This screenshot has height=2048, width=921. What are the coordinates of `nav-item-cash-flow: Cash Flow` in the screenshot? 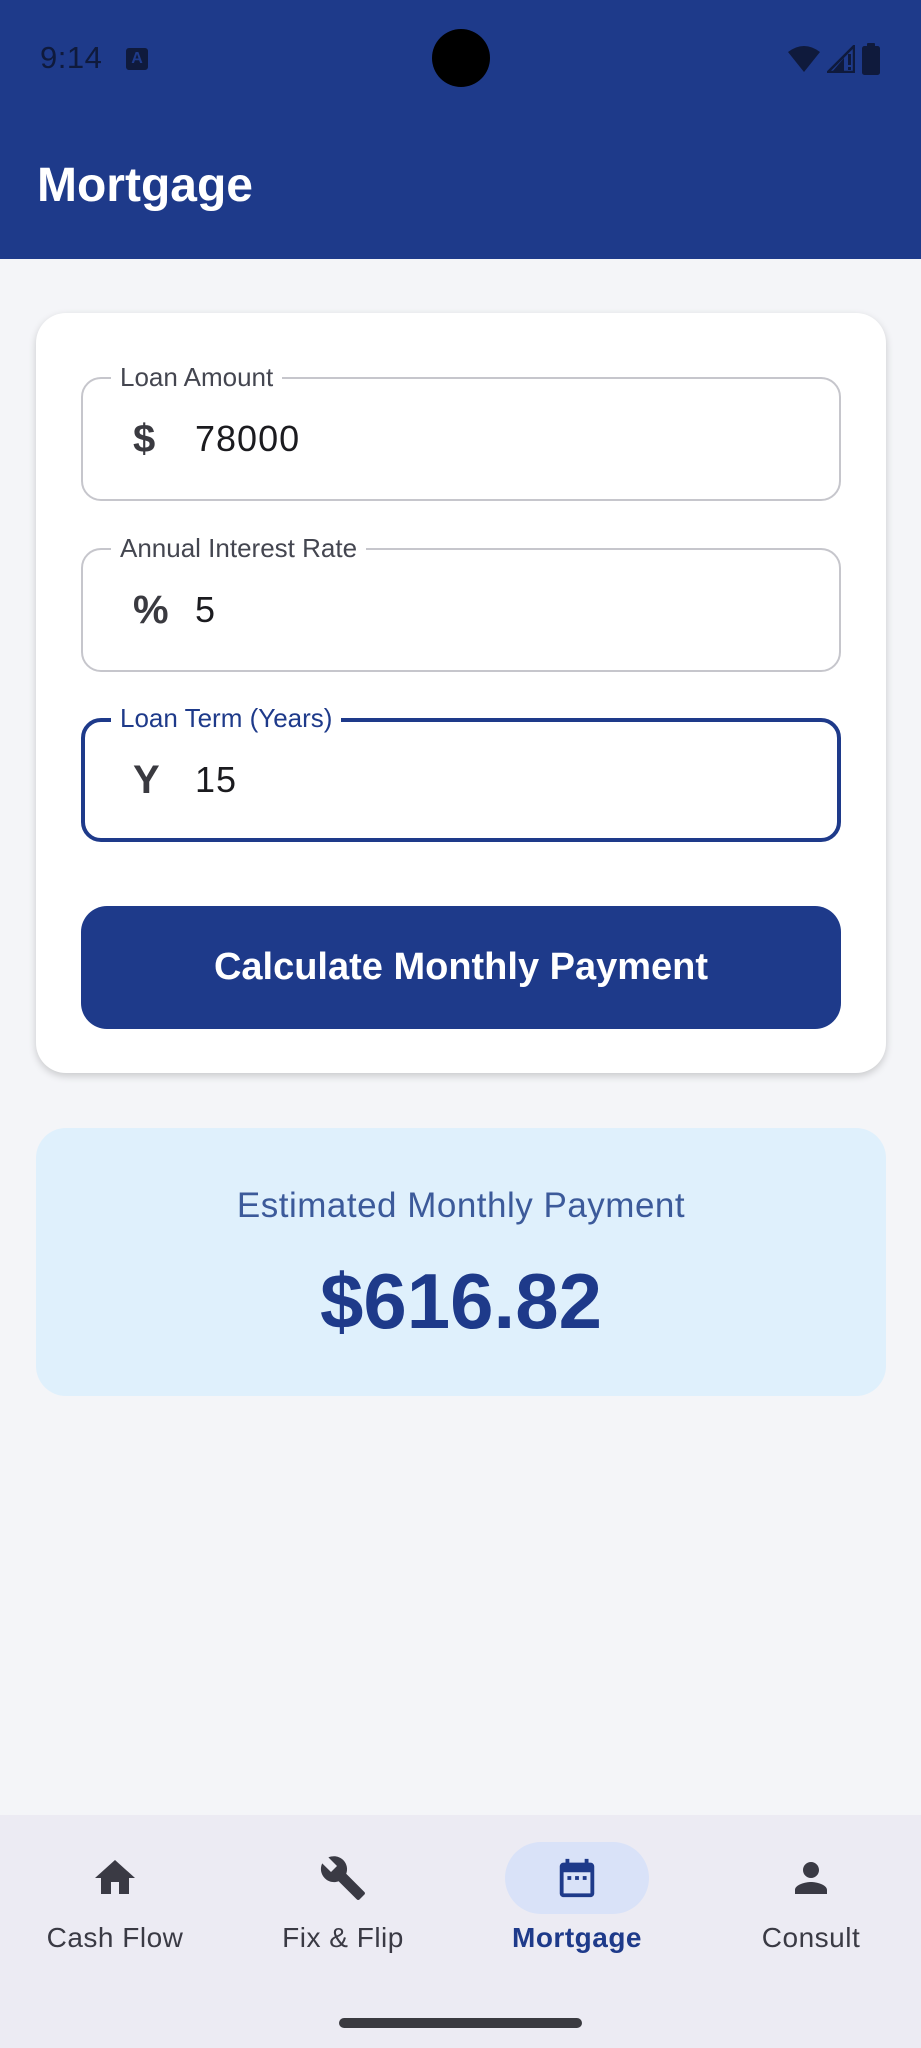 It's located at (115, 1900).